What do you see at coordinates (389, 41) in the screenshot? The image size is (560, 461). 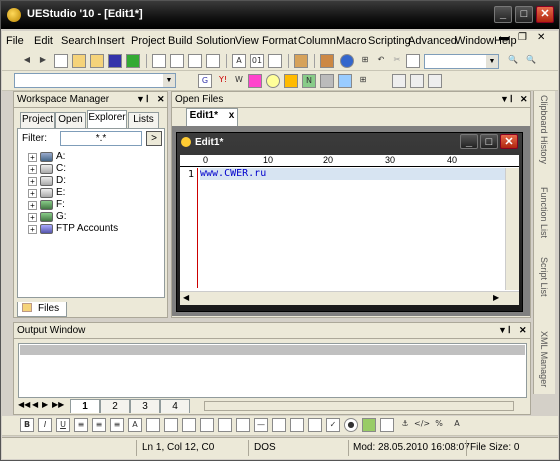 I see `menu-scripting: Scripting` at bounding box center [389, 41].